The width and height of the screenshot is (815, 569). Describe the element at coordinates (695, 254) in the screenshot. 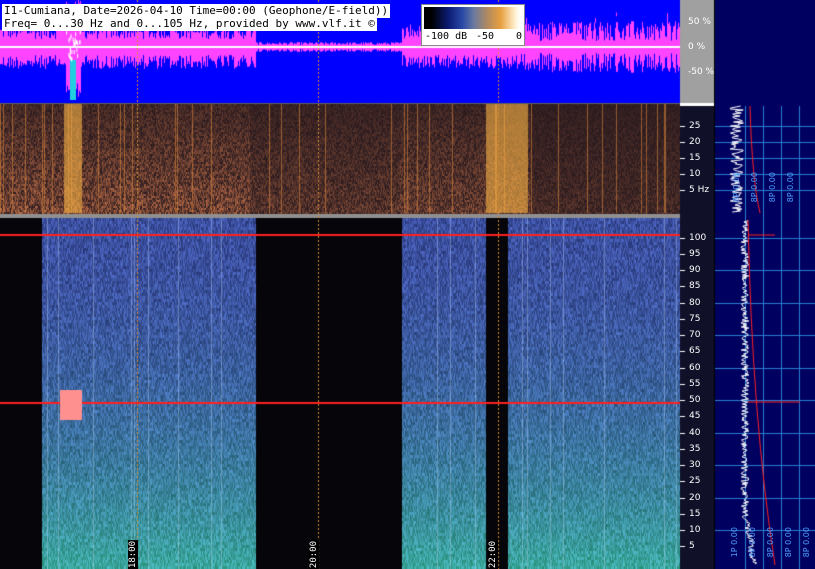

I see `high-spectrogram-axis-label: 95` at that location.